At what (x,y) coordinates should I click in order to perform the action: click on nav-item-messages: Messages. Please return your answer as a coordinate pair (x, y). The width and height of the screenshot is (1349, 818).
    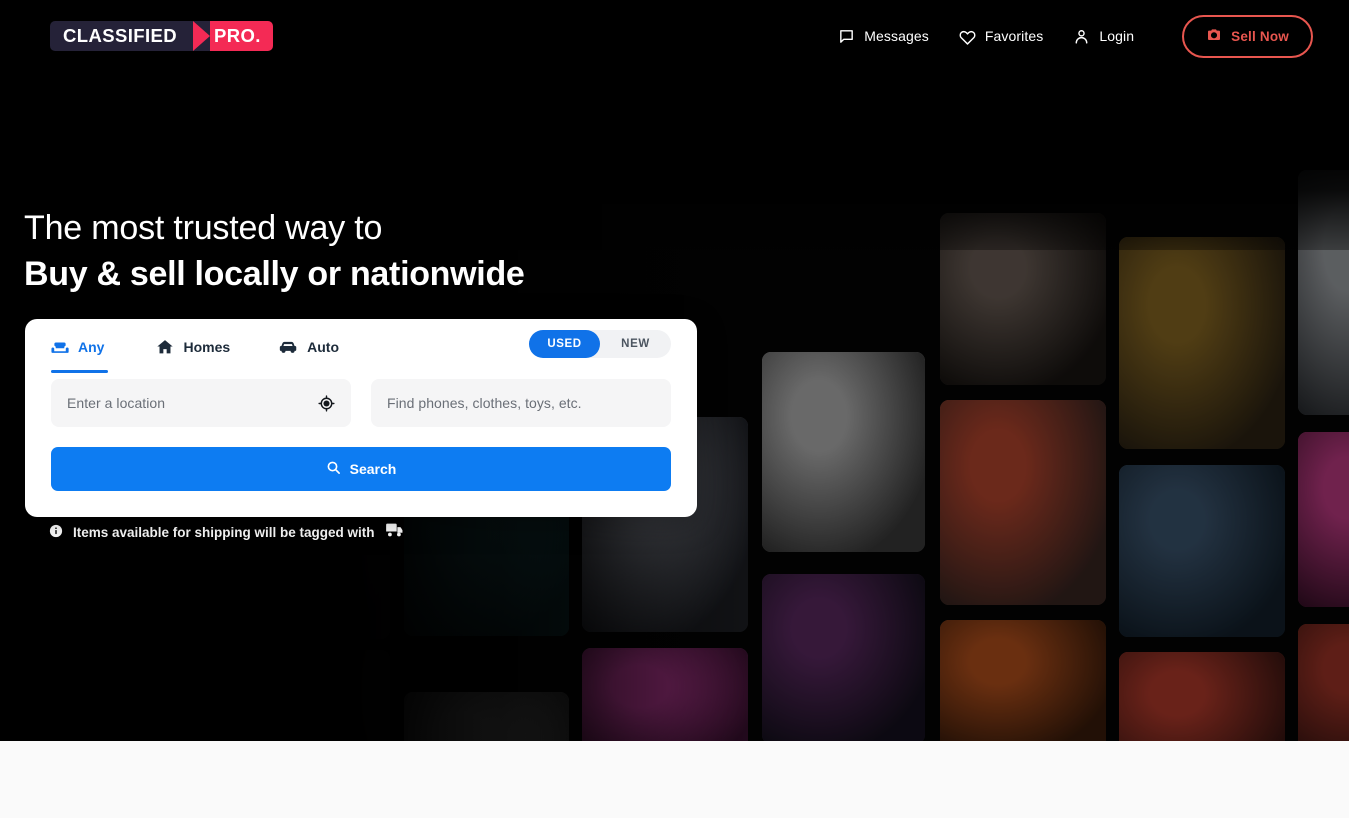
    Looking at the image, I should click on (883, 36).